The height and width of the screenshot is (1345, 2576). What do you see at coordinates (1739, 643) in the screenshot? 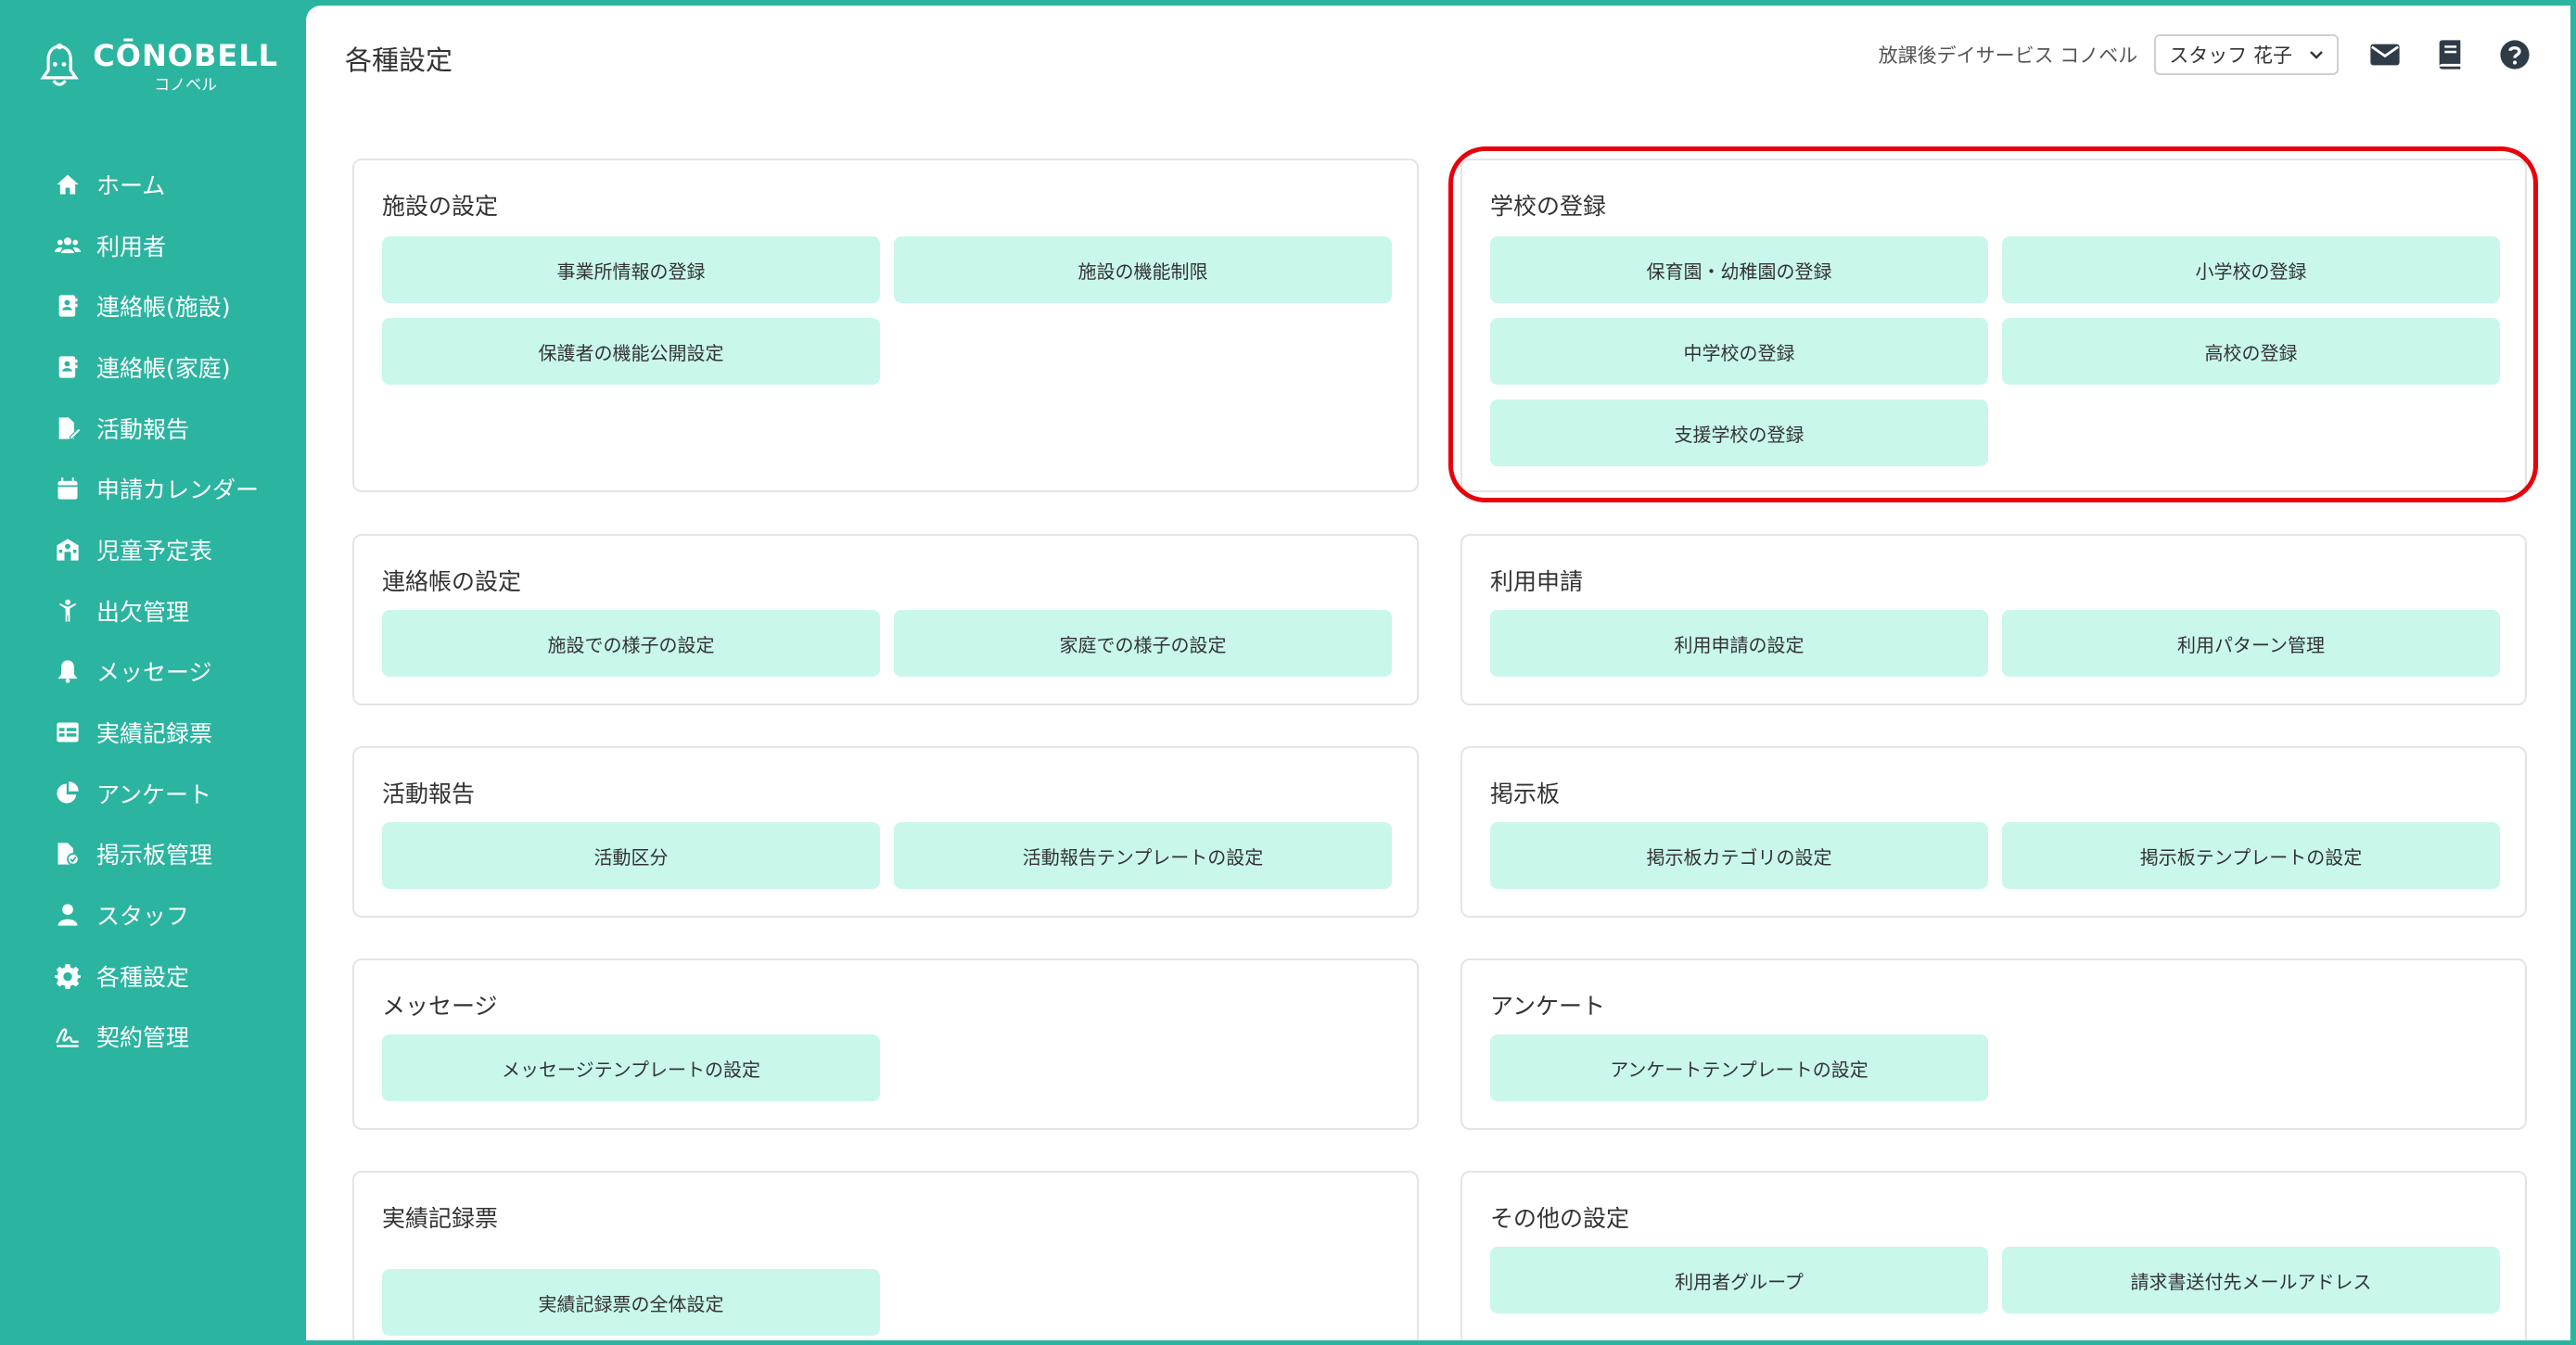
I see `usage-application-settings-button: 利用申請の設定` at bounding box center [1739, 643].